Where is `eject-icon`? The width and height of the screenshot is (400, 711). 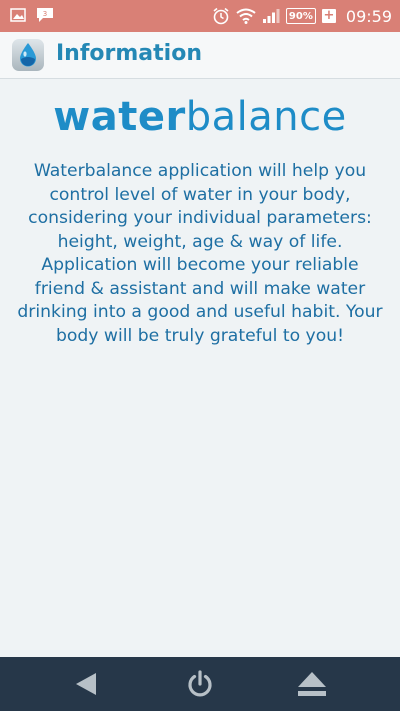
eject-icon is located at coordinates (312, 684).